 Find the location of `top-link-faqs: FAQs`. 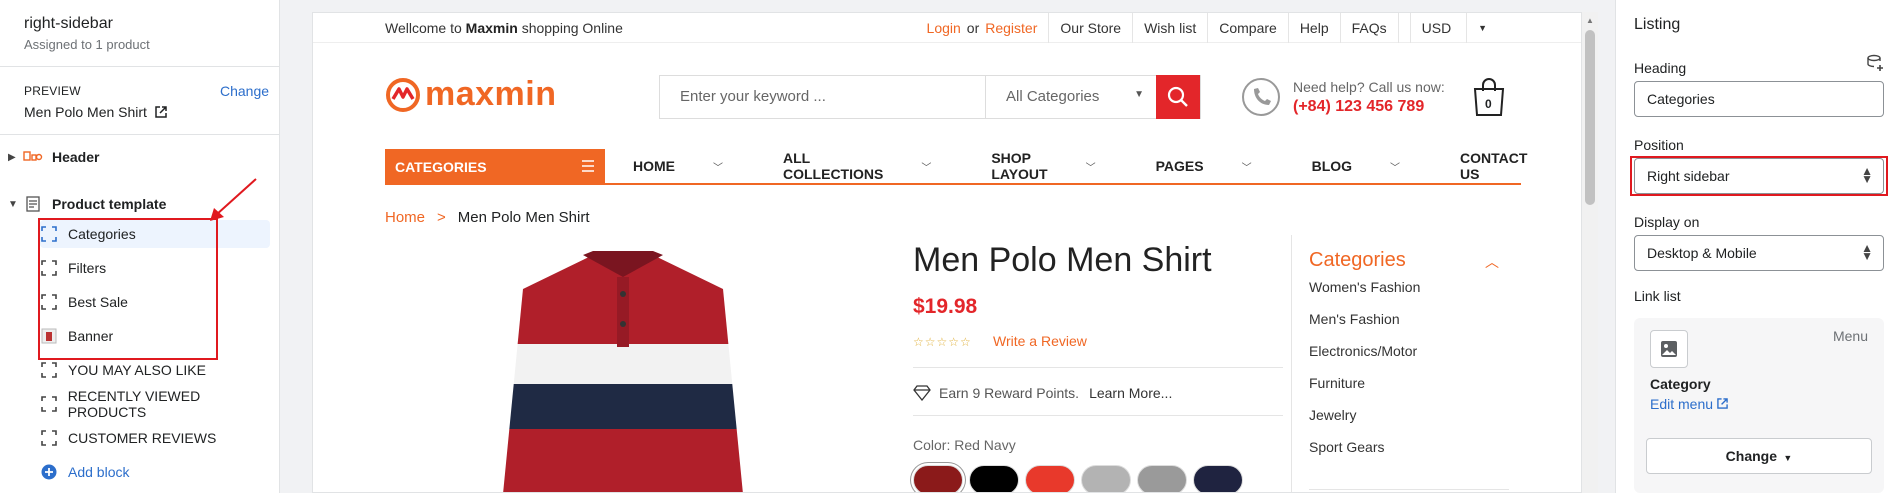

top-link-faqs: FAQs is located at coordinates (1368, 28).